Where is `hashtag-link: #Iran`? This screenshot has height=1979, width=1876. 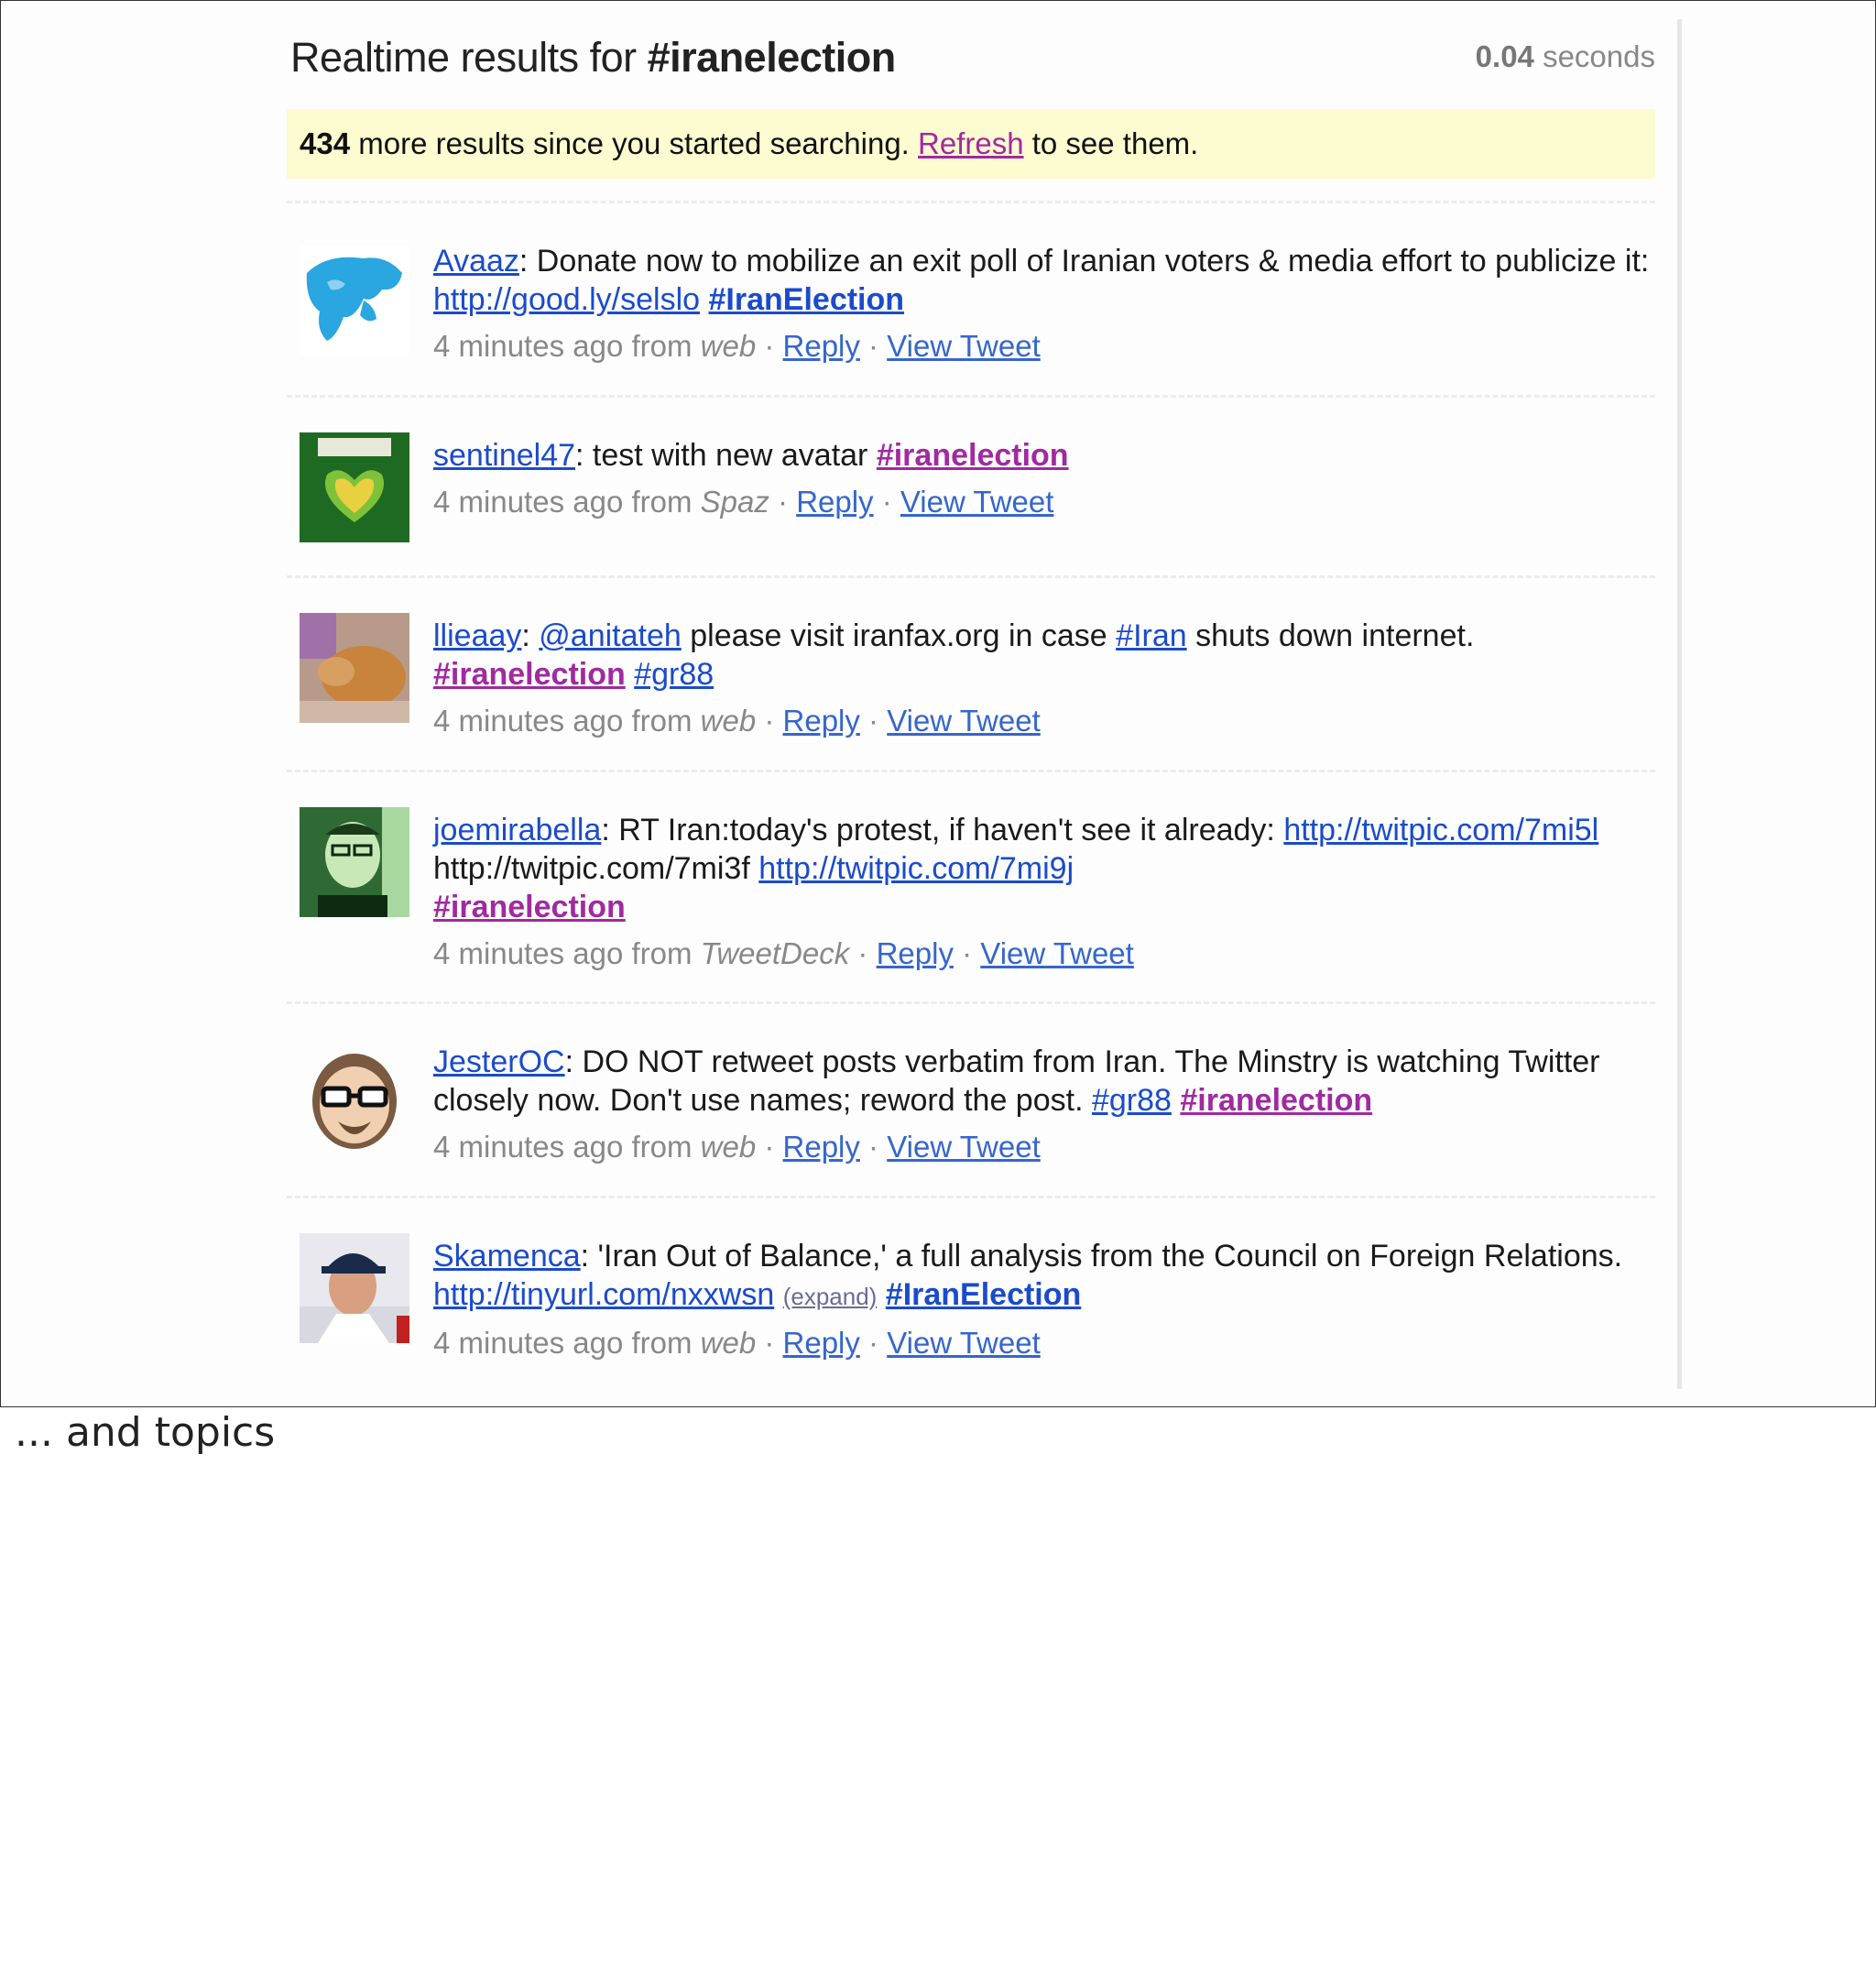
hashtag-link: #Iran is located at coordinates (1151, 635).